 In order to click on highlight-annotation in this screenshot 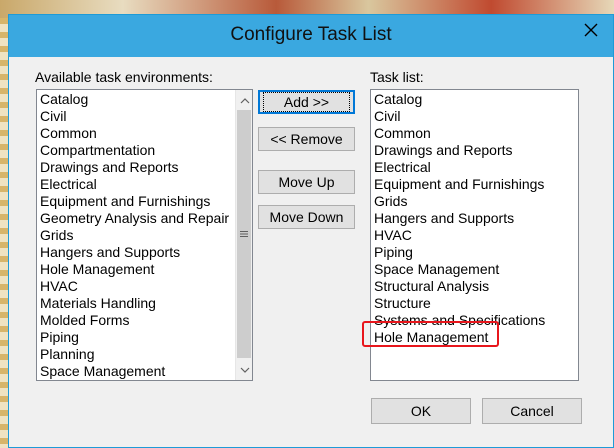, I will do `click(430, 334)`.